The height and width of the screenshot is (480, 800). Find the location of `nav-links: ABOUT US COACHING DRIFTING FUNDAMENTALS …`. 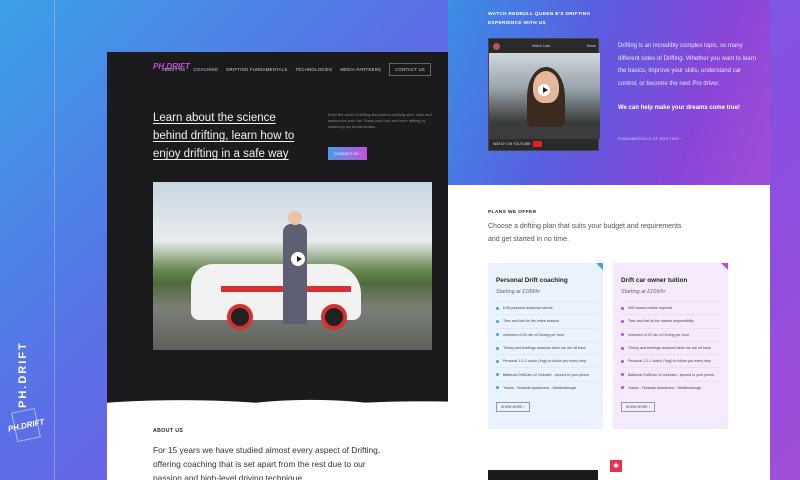

nav-links: ABOUT US COACHING DRIFTING FUNDAMENTALS … is located at coordinates (296, 69).